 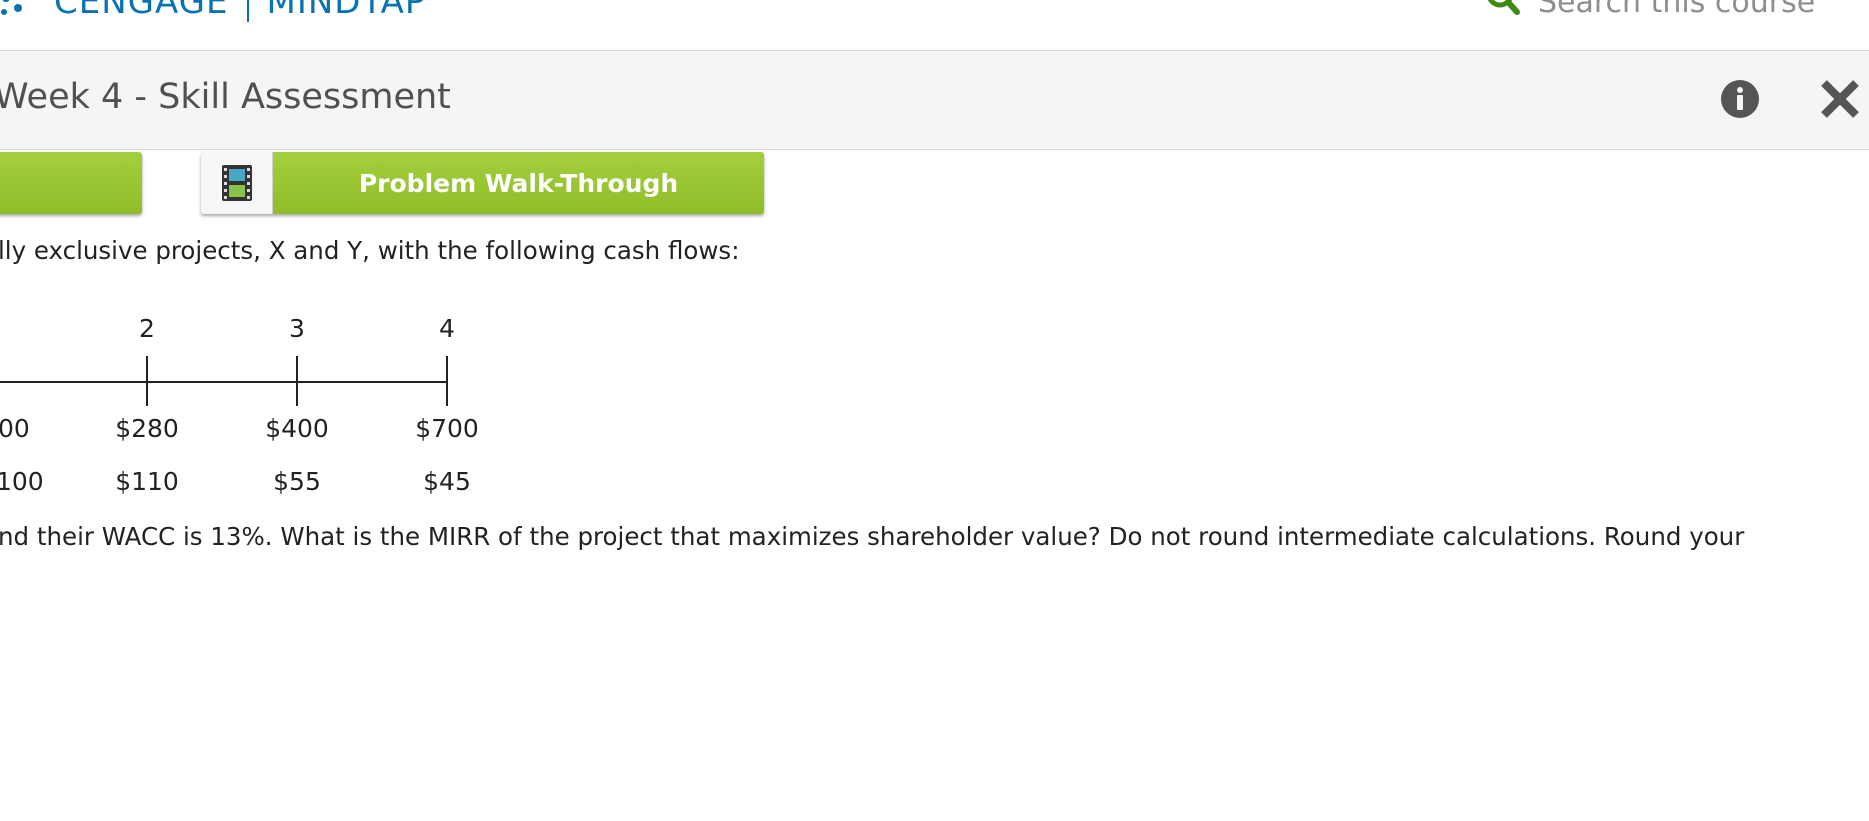 I want to click on brand: CENGAGE MINDTAP, so click(x=213, y=11).